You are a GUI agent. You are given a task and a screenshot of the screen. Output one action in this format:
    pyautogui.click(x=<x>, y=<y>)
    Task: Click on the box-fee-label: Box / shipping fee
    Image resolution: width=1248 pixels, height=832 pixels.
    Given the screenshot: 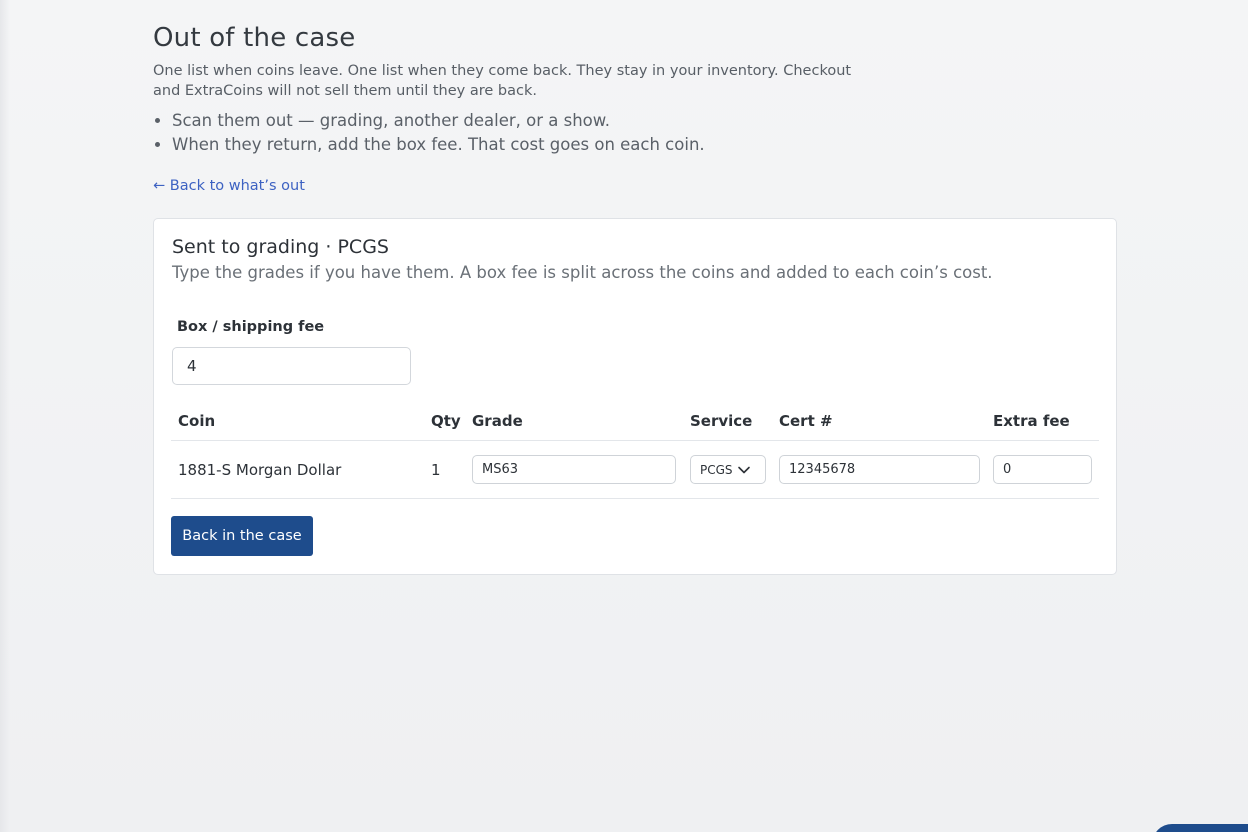 What is the action you would take?
    pyautogui.click(x=251, y=327)
    